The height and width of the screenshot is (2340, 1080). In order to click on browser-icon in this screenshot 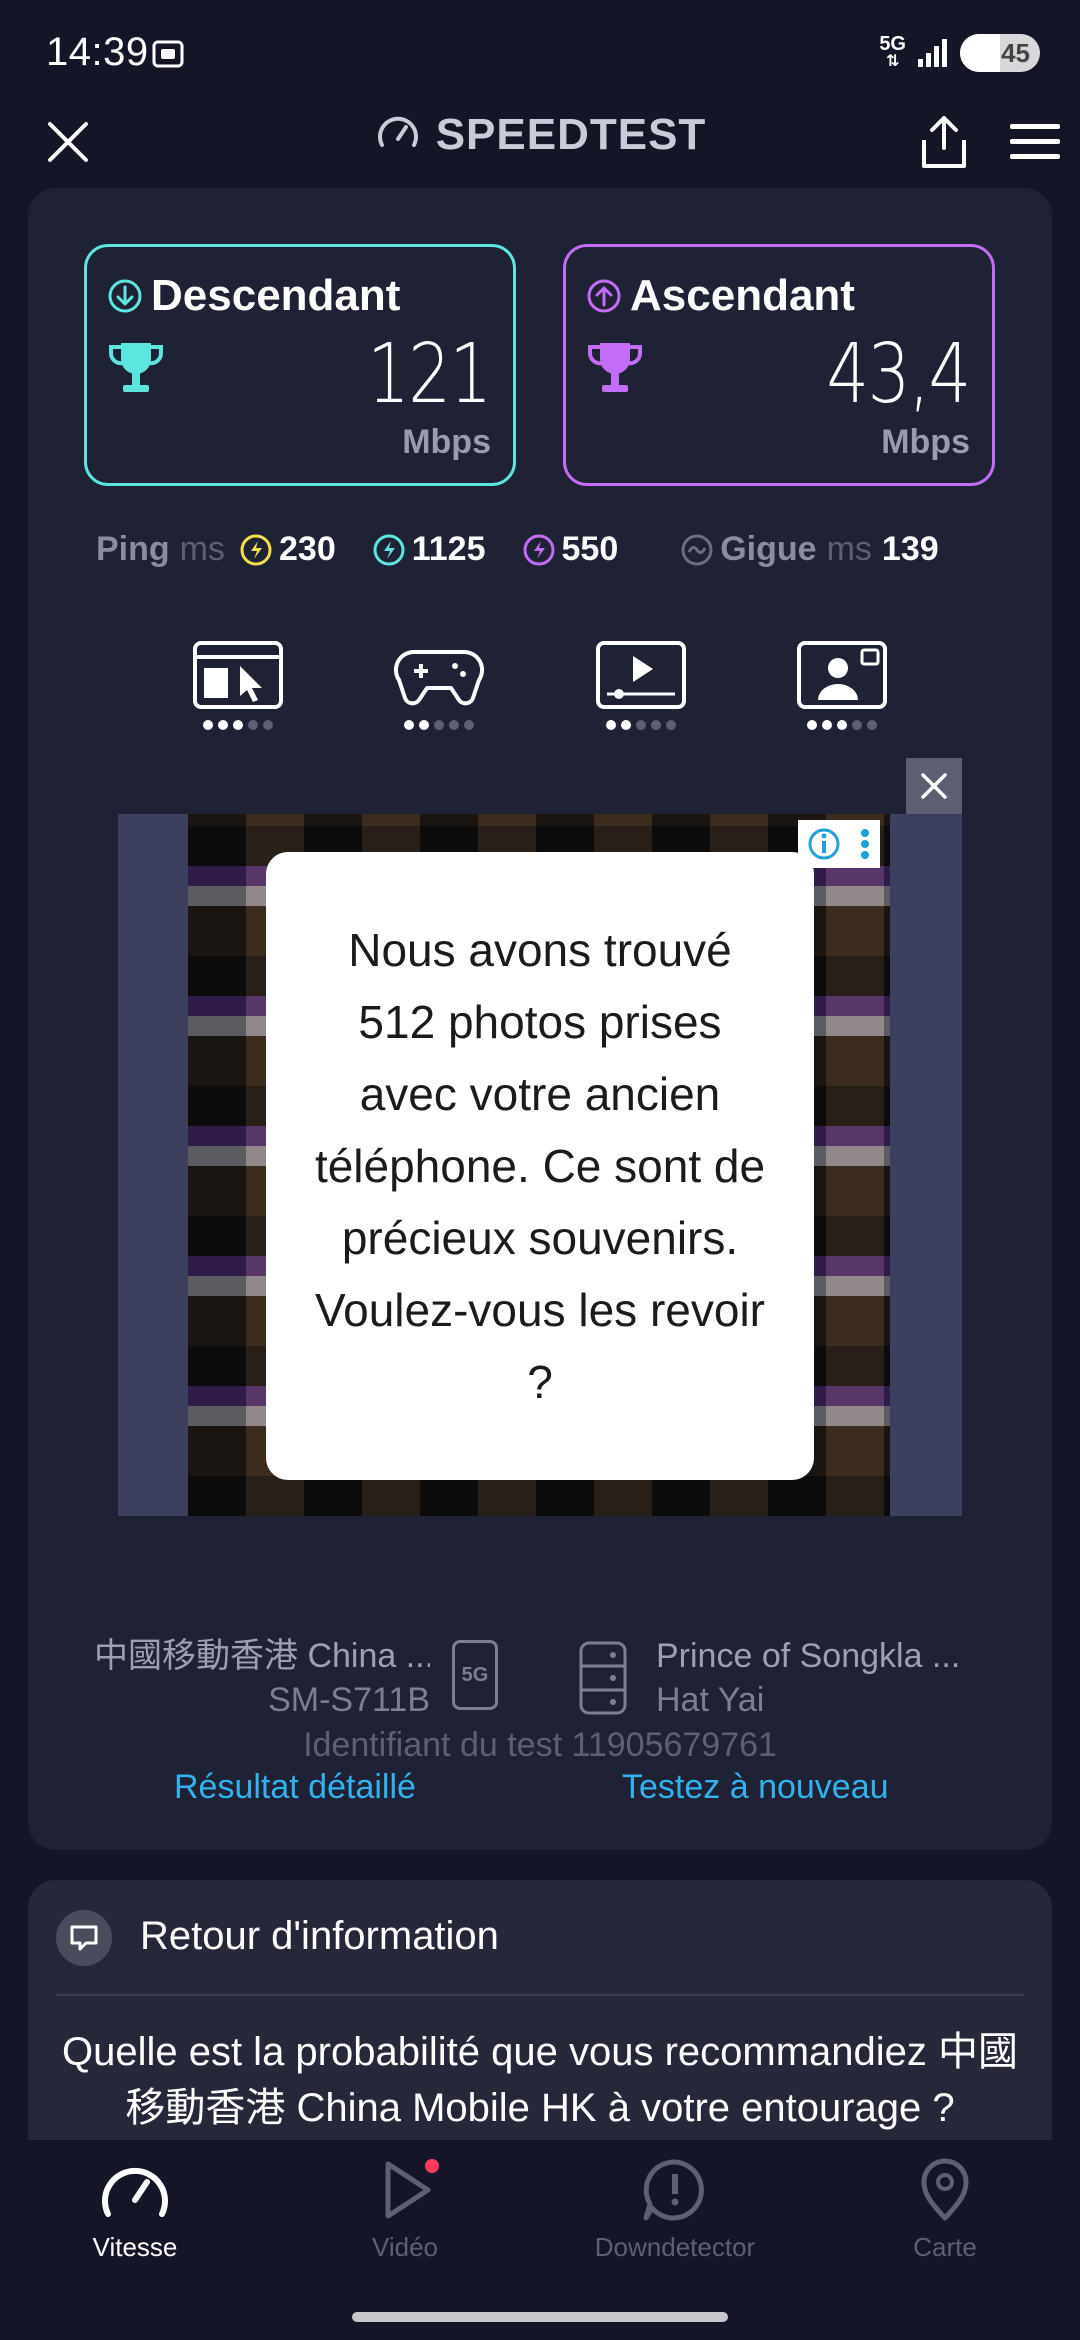, I will do `click(238, 675)`.